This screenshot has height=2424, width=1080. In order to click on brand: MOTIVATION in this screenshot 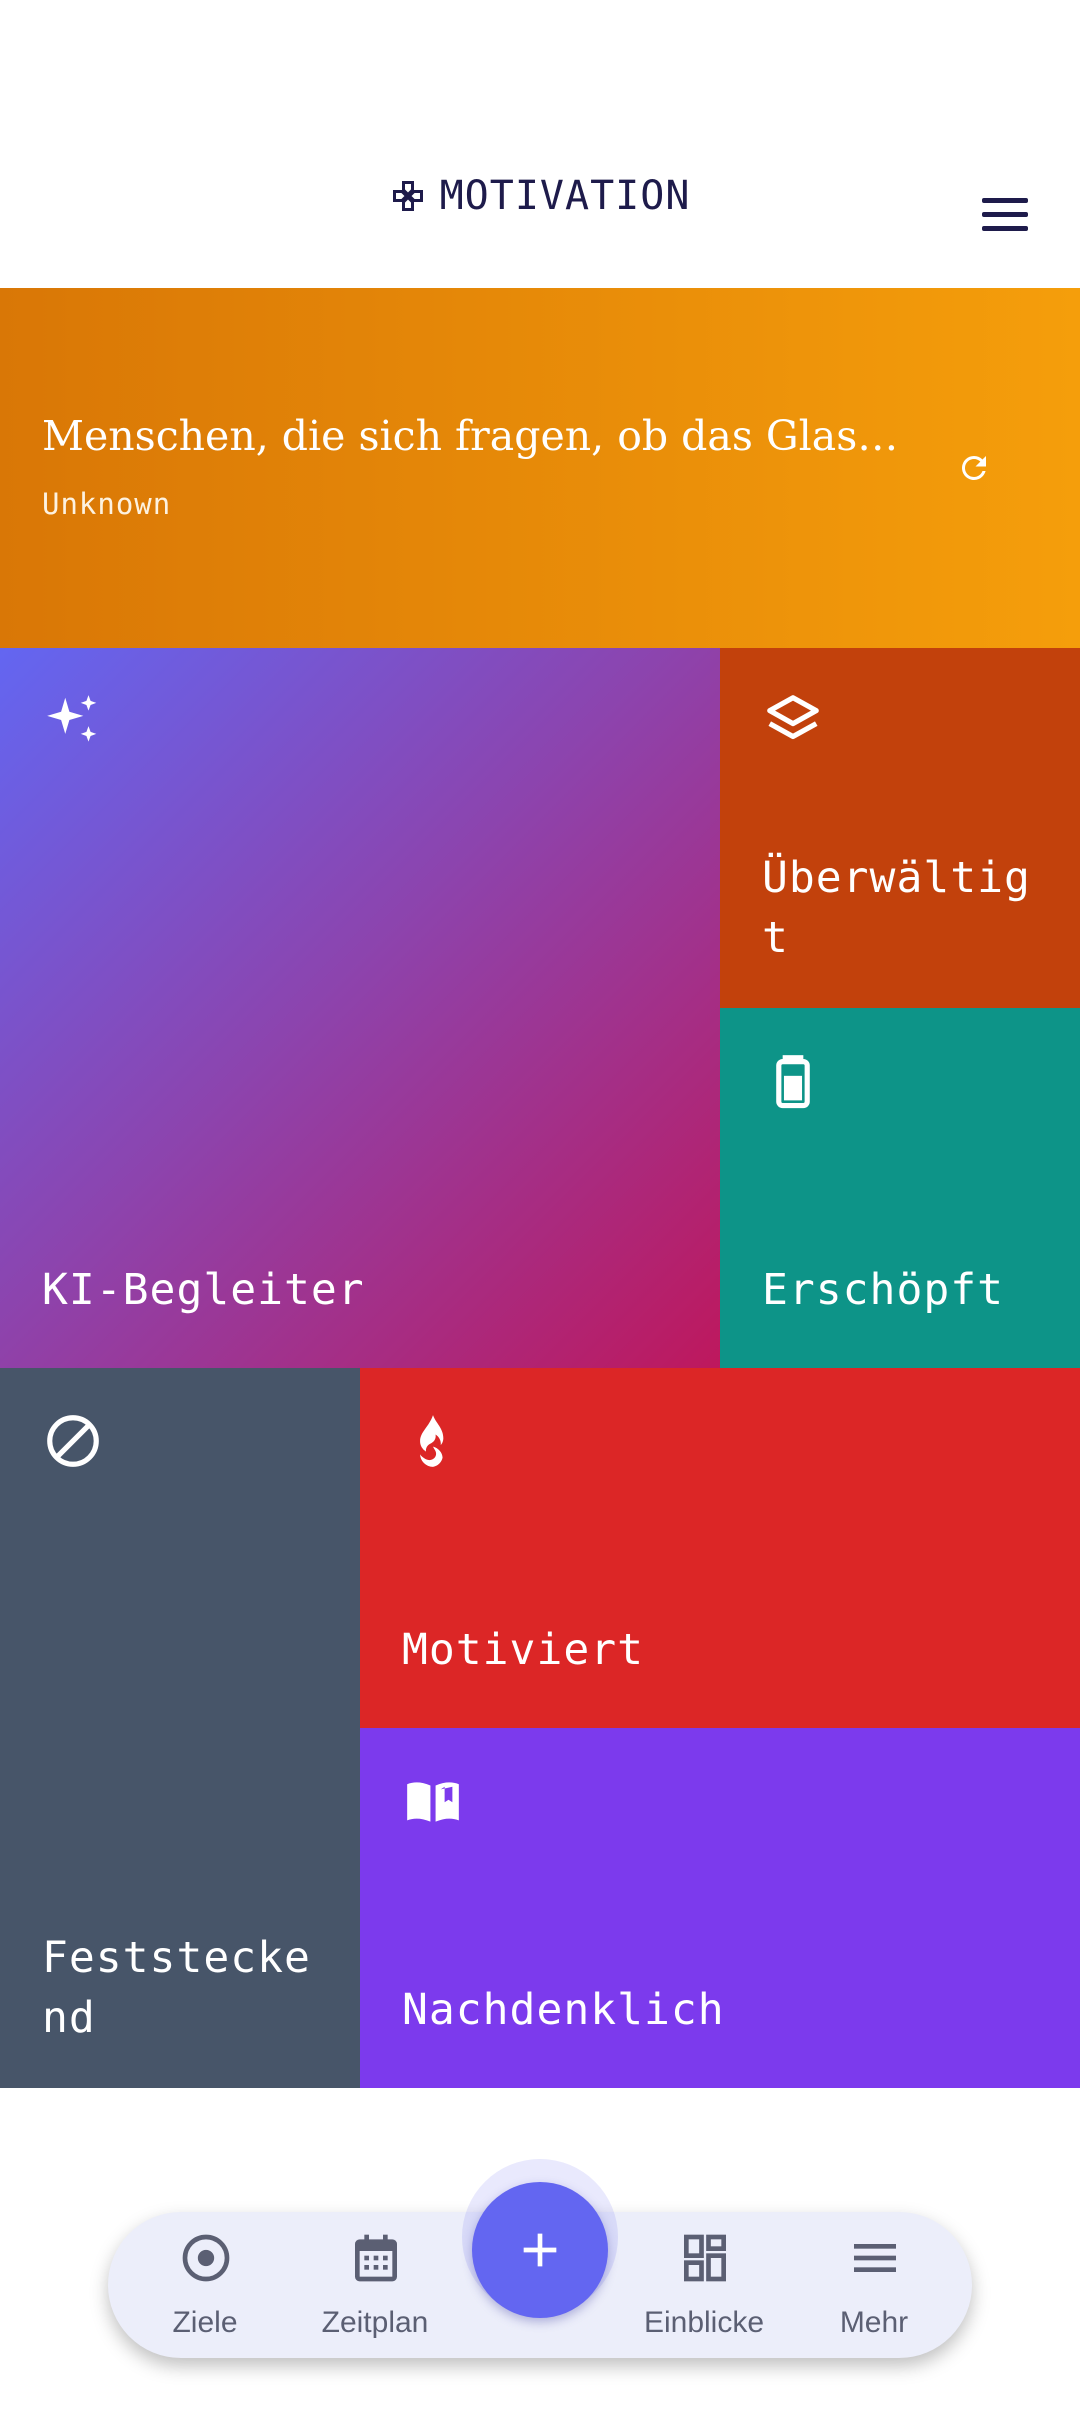, I will do `click(540, 196)`.